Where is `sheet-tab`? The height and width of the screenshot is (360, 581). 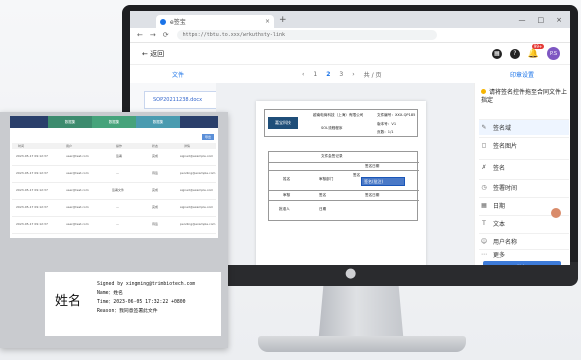 sheet-tab is located at coordinates (29, 122).